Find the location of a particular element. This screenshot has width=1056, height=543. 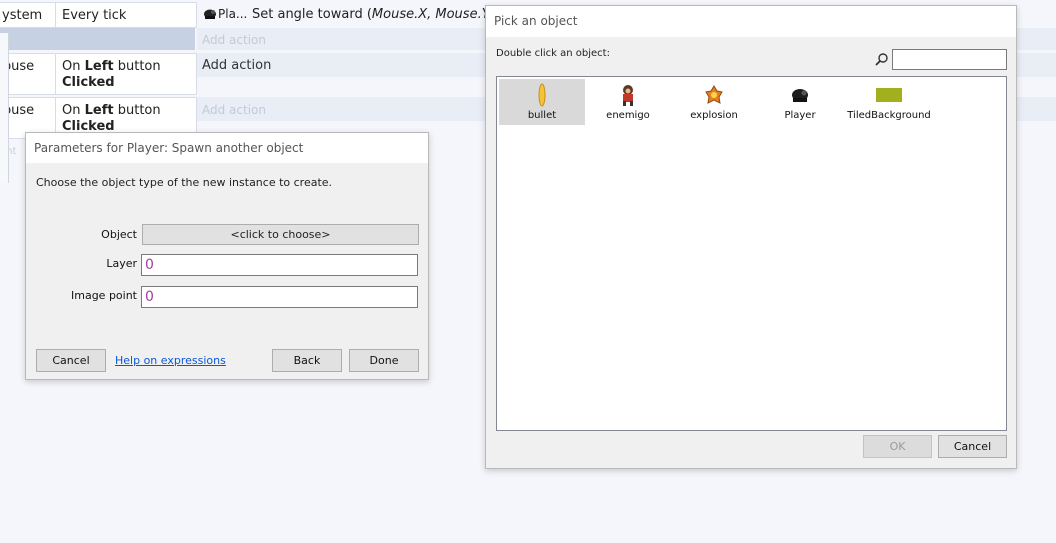

side-panel-edge is located at coordinates (4, 108).